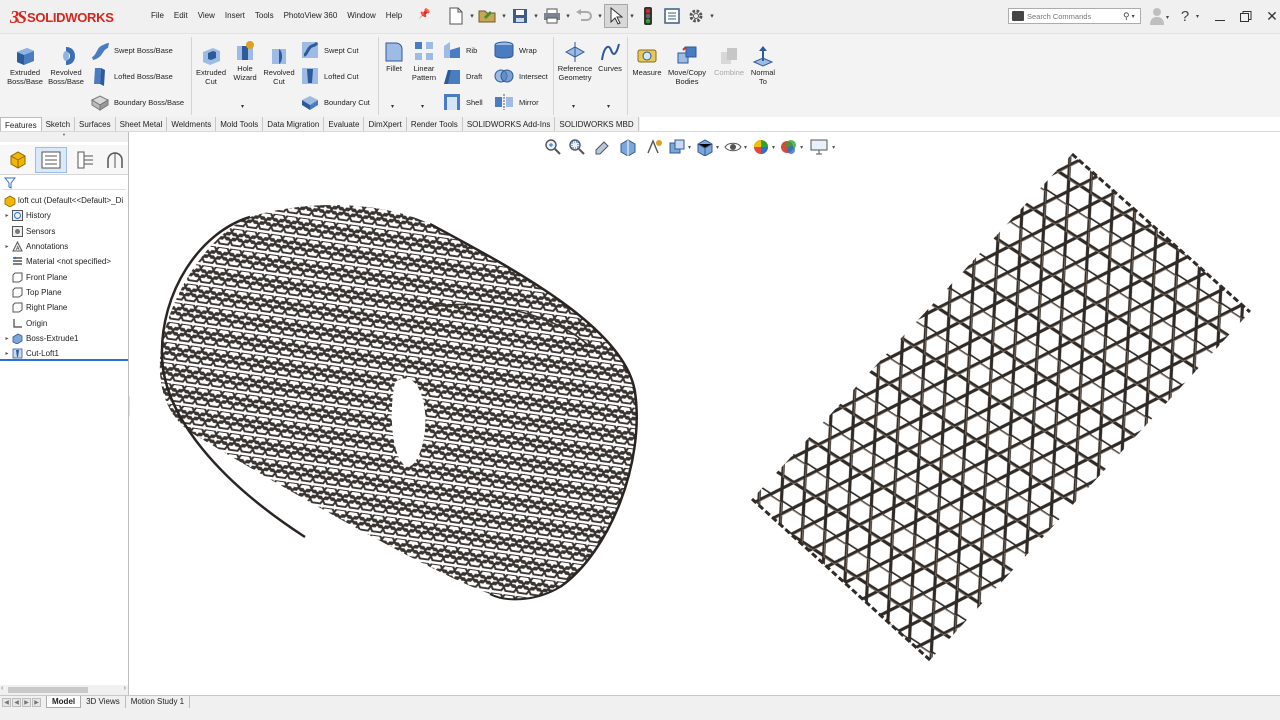  What do you see at coordinates (10, 183) in the screenshot?
I see `filter-icon` at bounding box center [10, 183].